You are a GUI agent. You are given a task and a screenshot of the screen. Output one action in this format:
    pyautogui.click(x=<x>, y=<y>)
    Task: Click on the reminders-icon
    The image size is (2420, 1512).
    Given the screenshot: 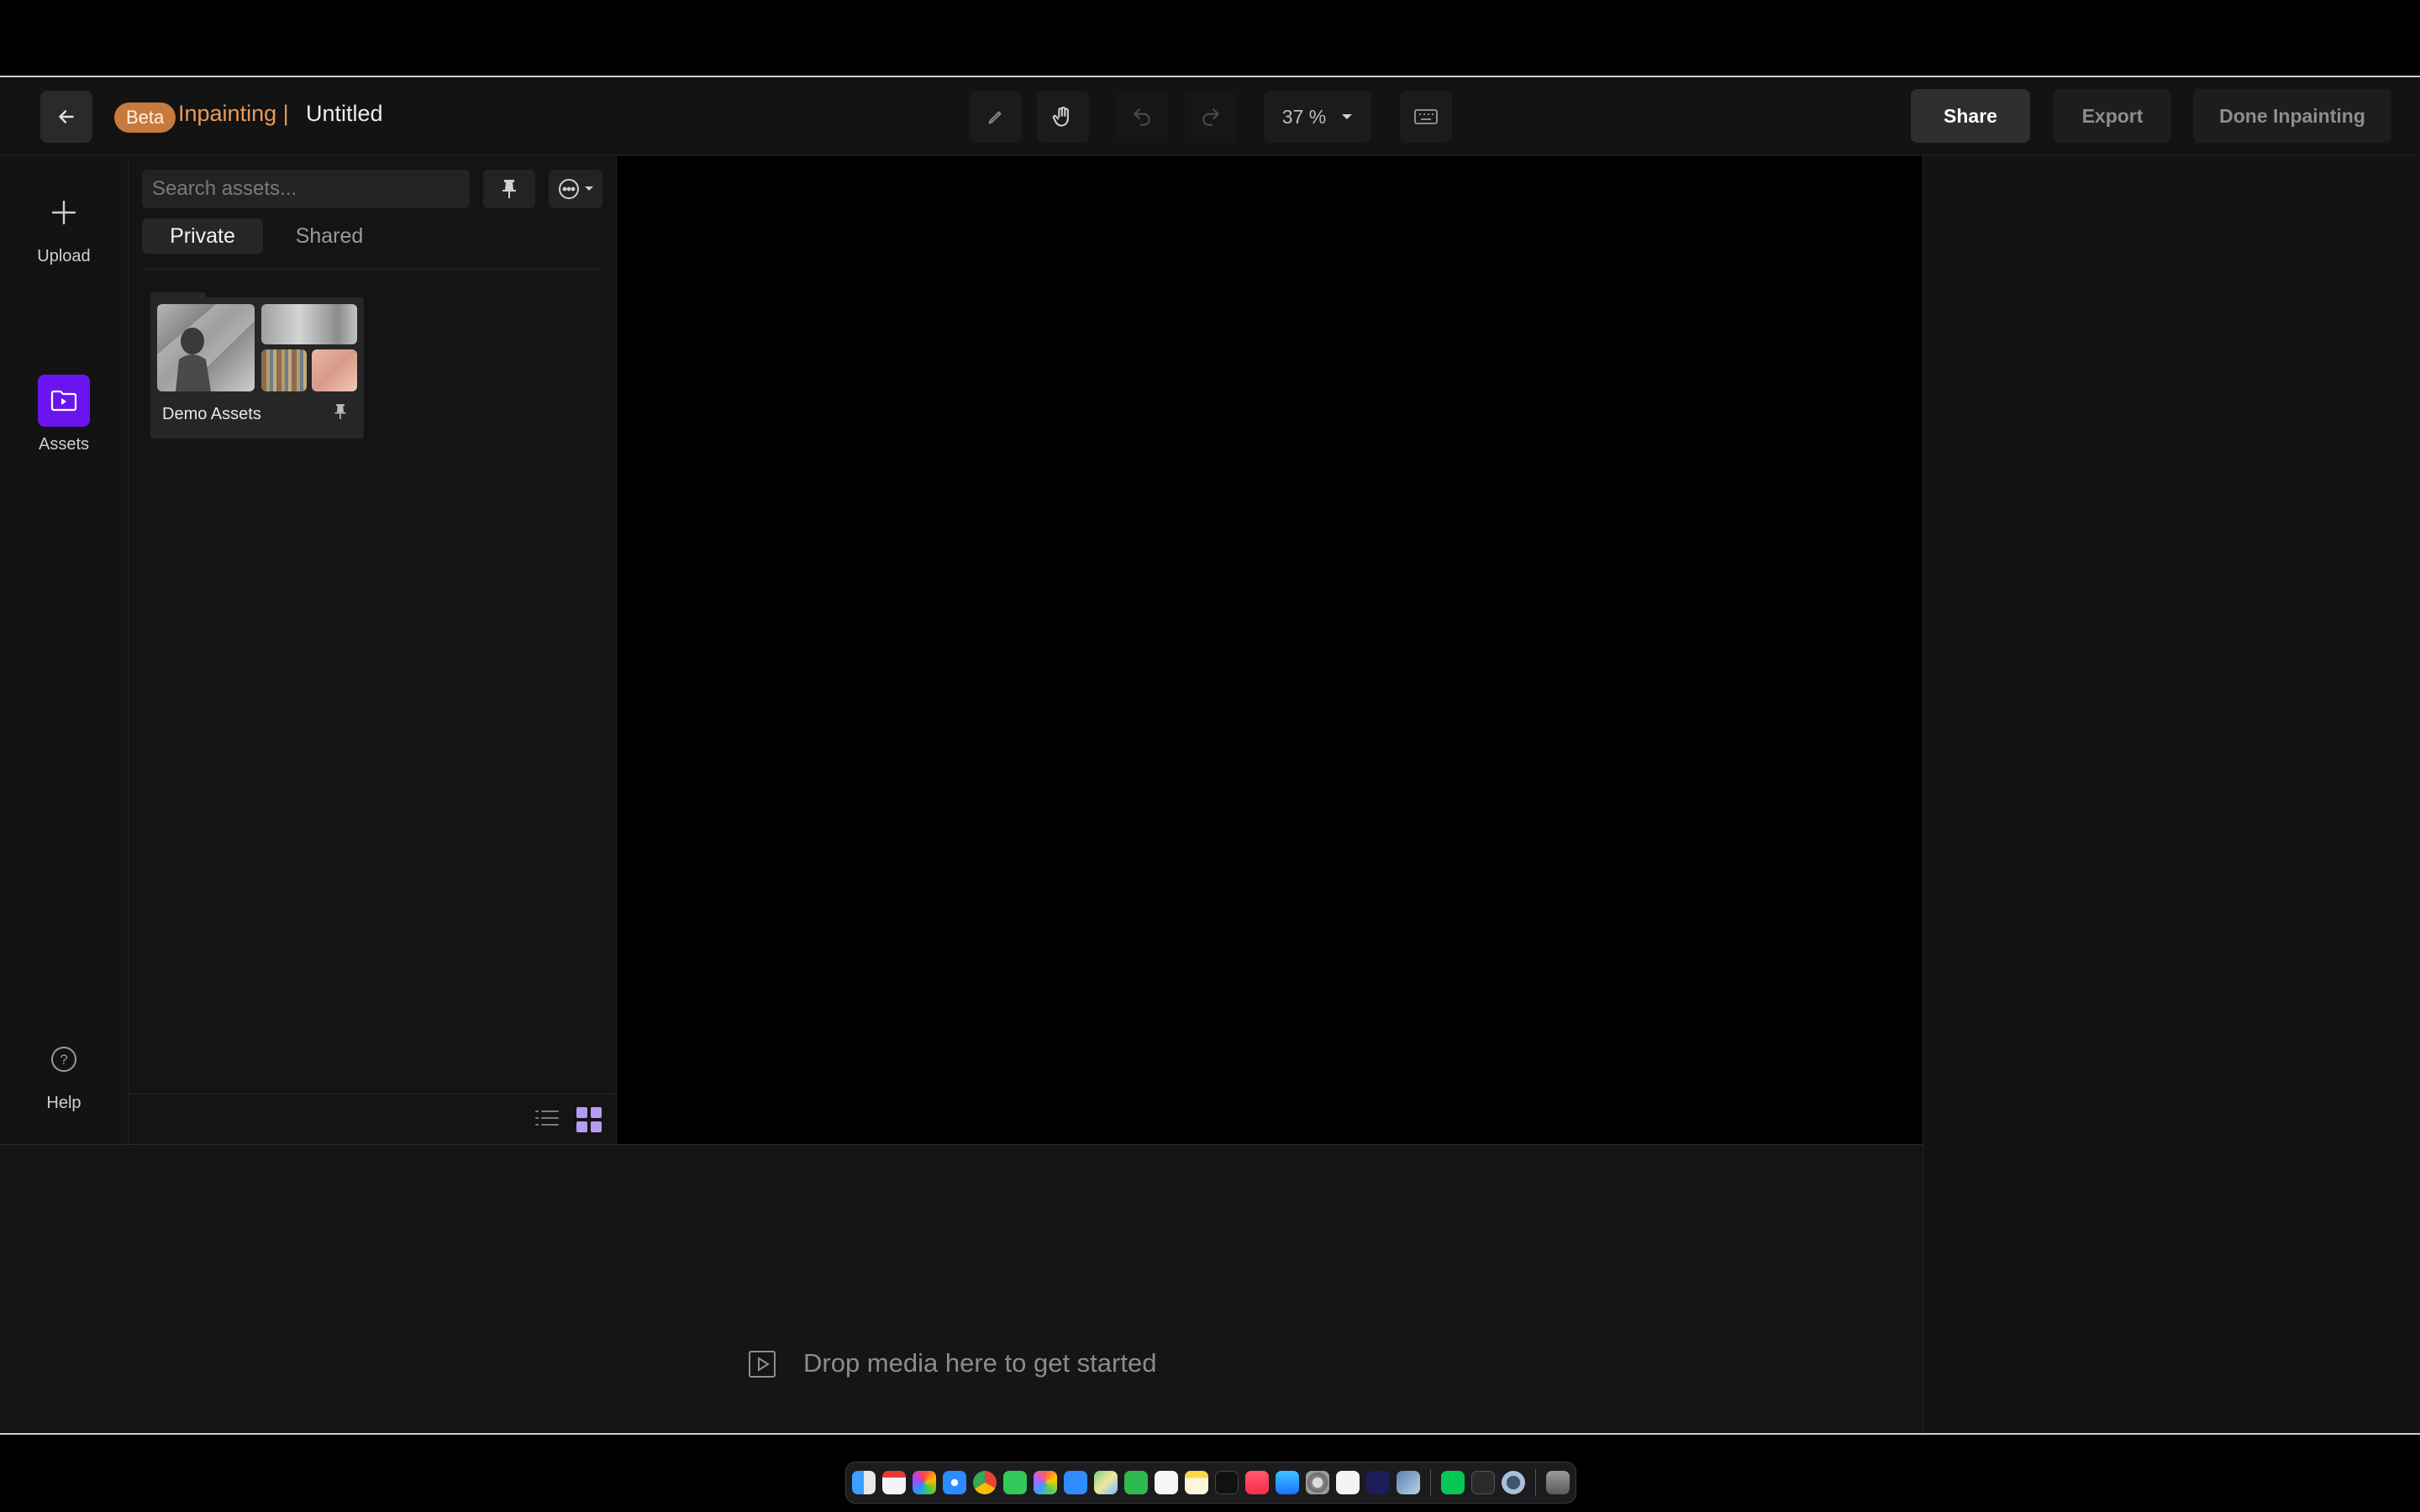 What is the action you would take?
    pyautogui.click(x=1166, y=1482)
    